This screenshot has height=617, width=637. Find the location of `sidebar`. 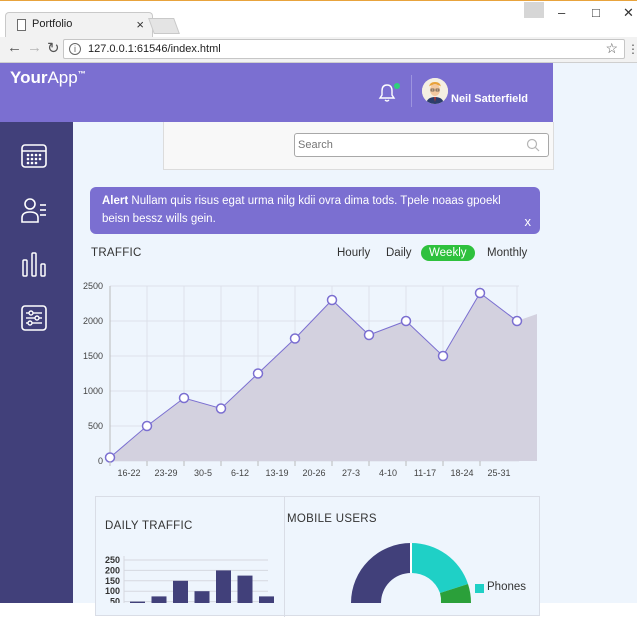

sidebar is located at coordinates (36, 362).